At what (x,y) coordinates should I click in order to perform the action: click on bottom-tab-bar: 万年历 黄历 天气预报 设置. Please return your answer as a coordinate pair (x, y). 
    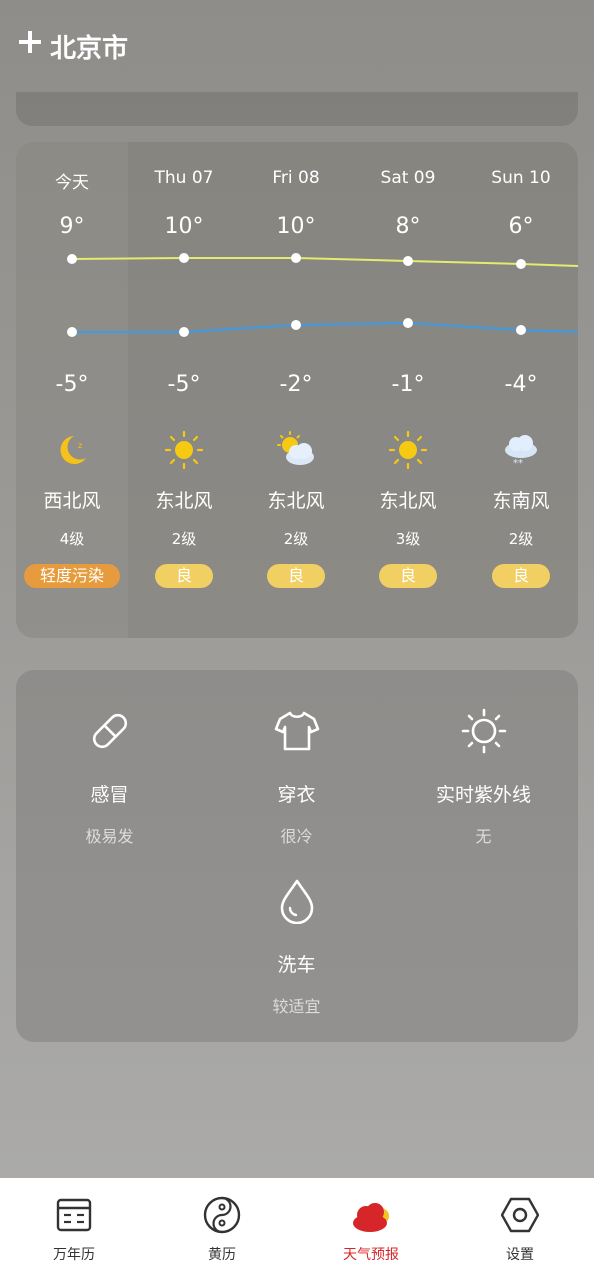
    Looking at the image, I should click on (297, 1229).